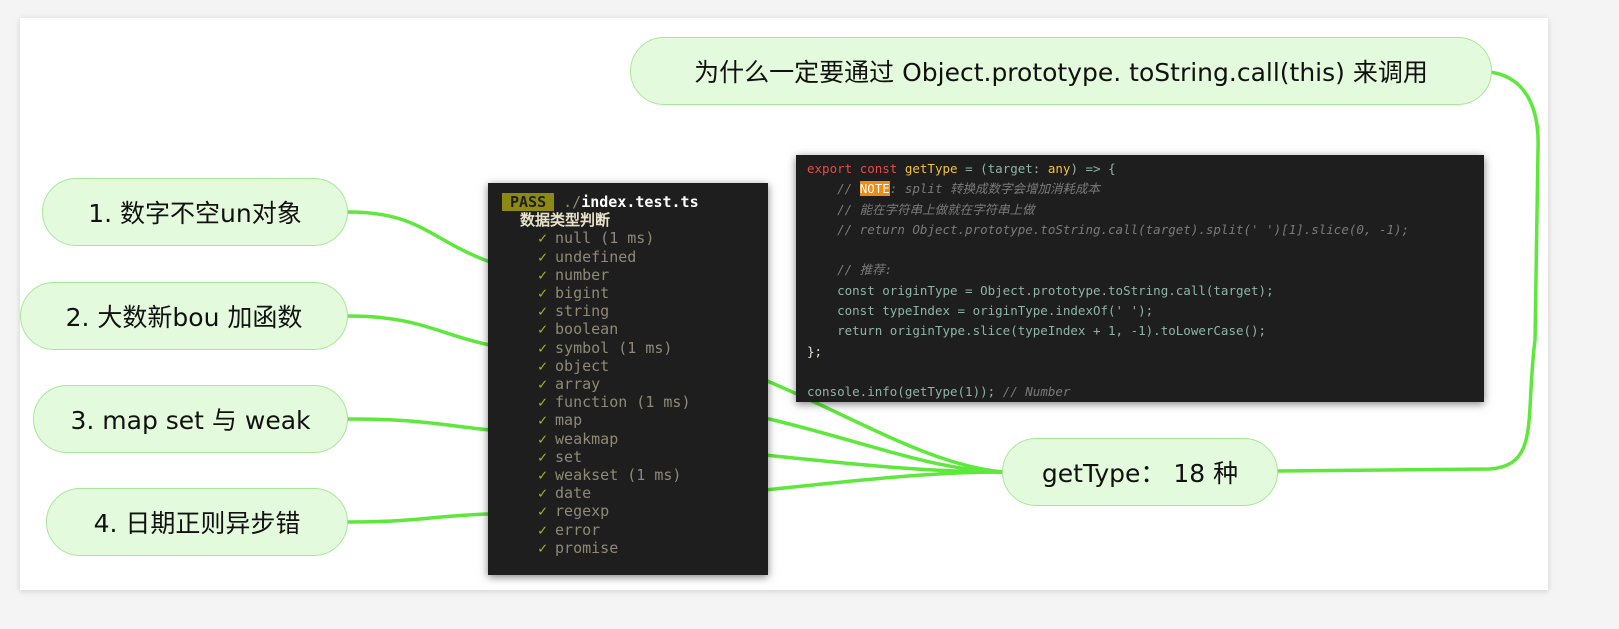 The height and width of the screenshot is (629, 1619). Describe the element at coordinates (614, 347) in the screenshot. I see `test-name: symbol (1 ms)` at that location.